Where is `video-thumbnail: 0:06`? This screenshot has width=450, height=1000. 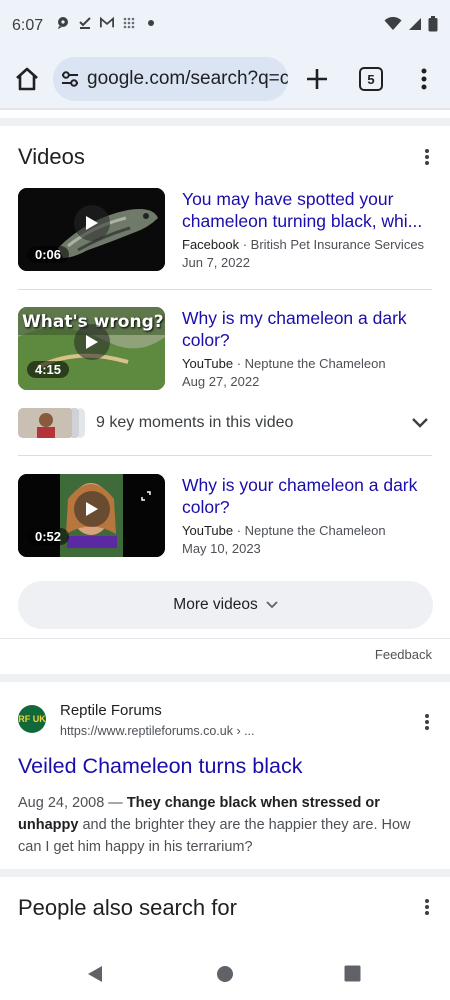
video-thumbnail: 0:06 is located at coordinates (91, 229).